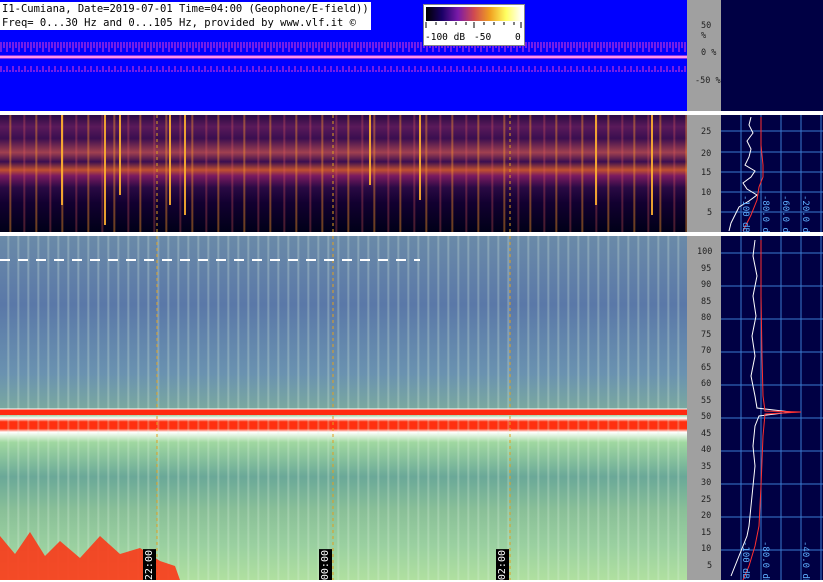 The width and height of the screenshot is (823, 582). I want to click on upper-spectrum-label: -80.0 dB, so click(765, 213).